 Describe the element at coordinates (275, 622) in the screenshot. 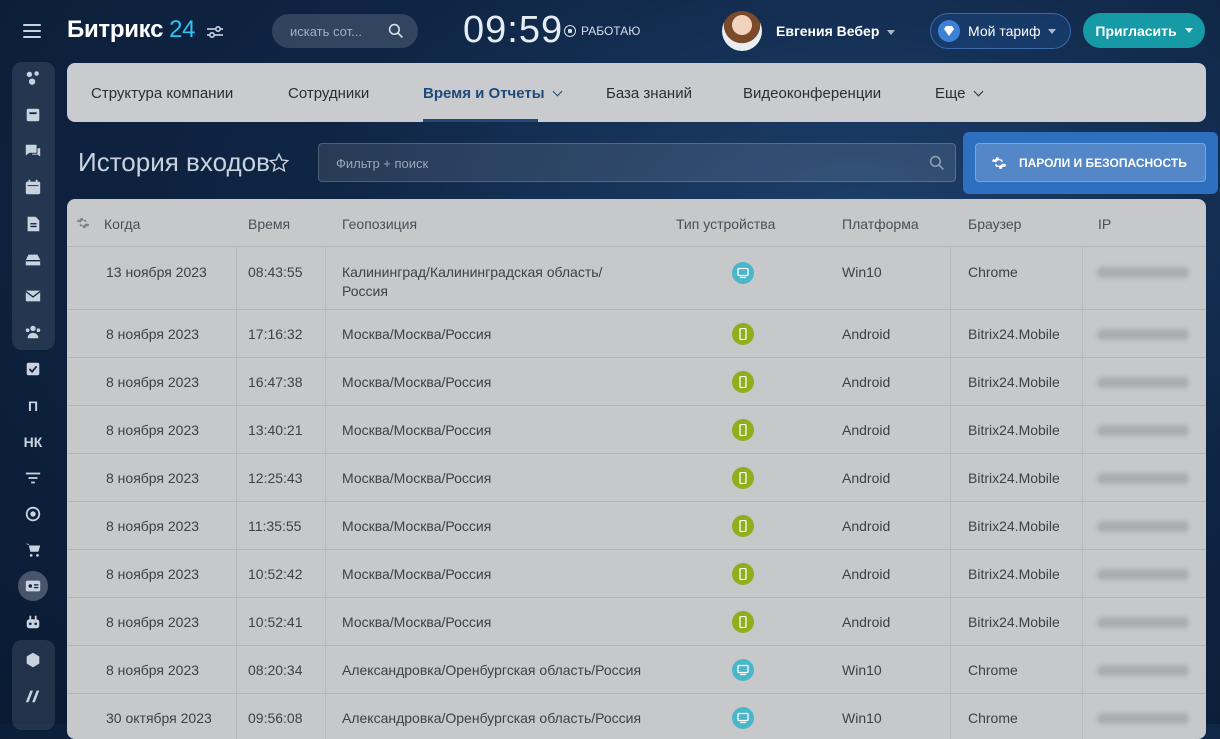

I see `cell-time: 10:52:41` at that location.